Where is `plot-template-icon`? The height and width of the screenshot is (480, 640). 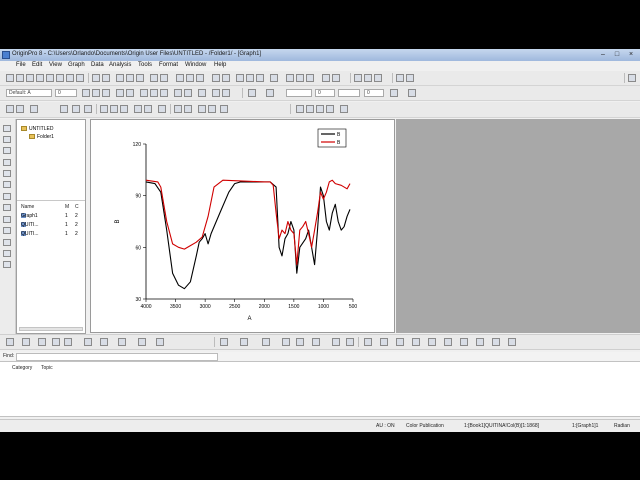 plot-template-icon is located at coordinates (350, 342).